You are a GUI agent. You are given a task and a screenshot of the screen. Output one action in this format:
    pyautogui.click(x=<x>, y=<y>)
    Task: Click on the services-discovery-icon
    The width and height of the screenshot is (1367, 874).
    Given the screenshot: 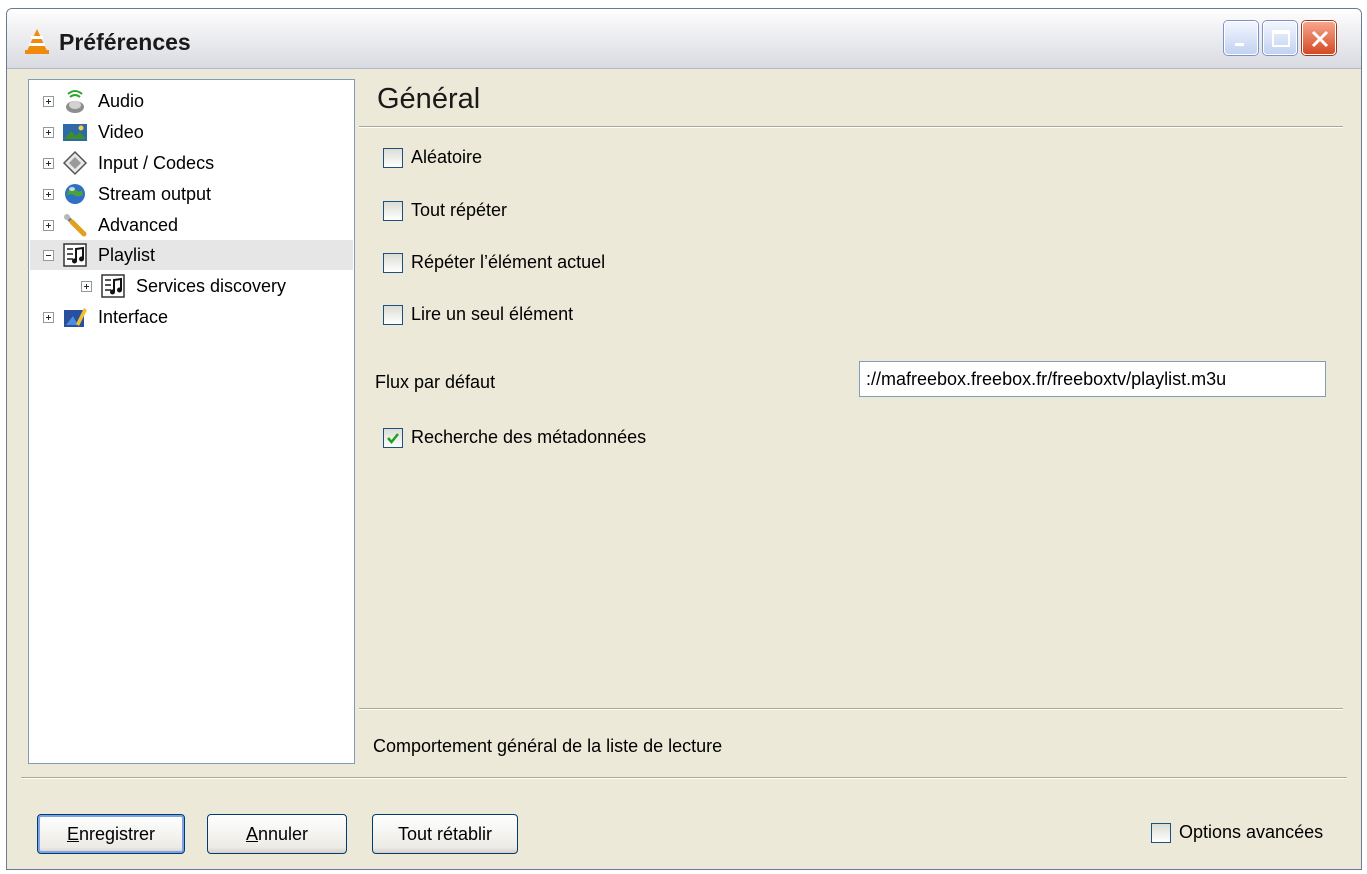 What is the action you would take?
    pyautogui.click(x=113, y=286)
    